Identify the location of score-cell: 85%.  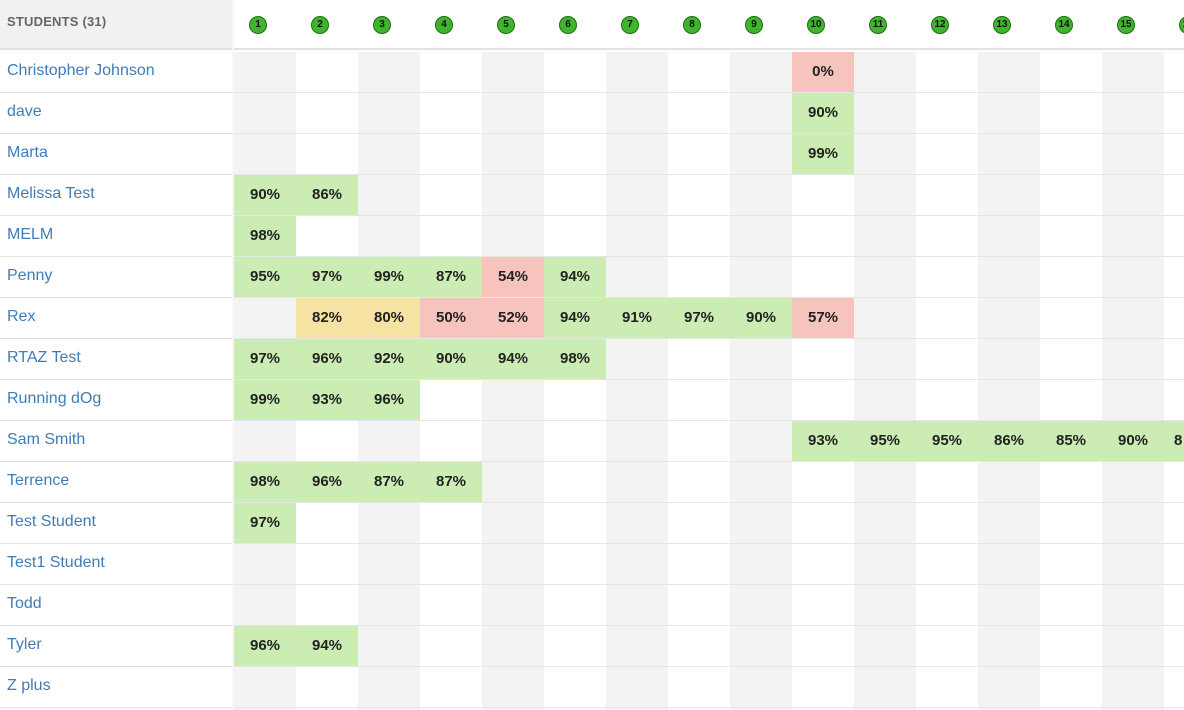
(1071, 441).